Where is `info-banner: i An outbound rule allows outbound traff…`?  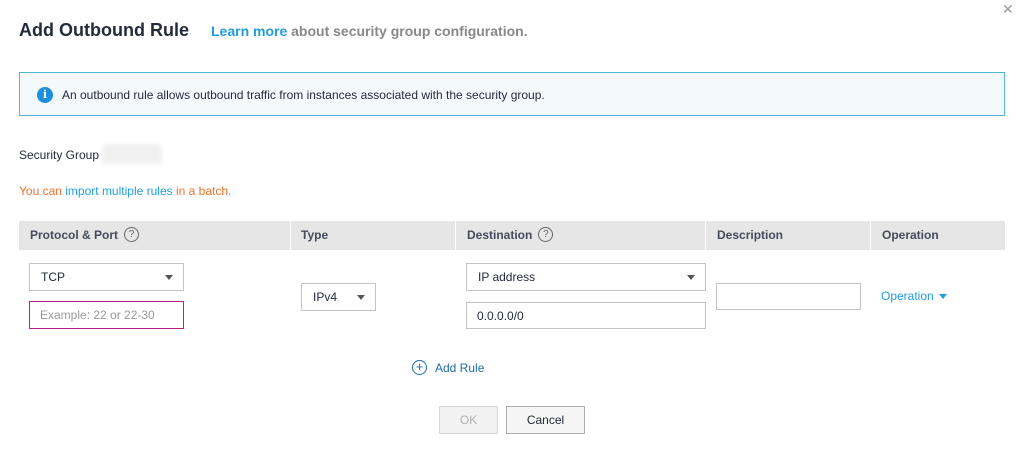 info-banner: i An outbound rule allows outbound traff… is located at coordinates (512, 94).